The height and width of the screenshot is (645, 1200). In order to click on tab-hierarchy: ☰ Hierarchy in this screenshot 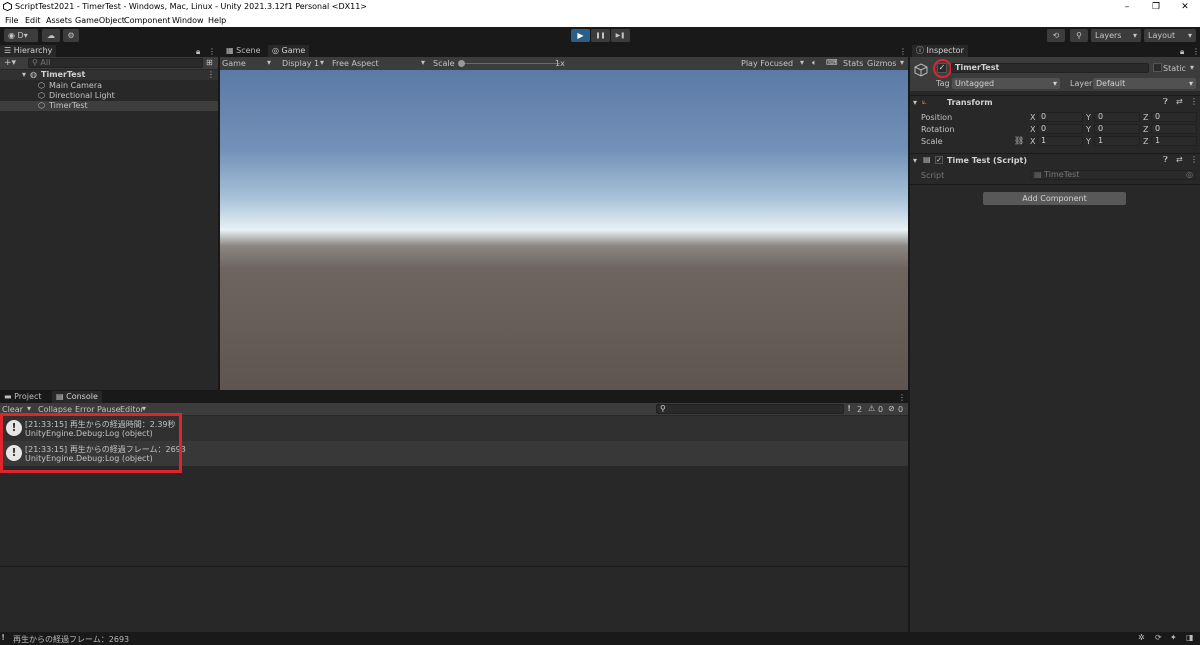, I will do `click(28, 51)`.